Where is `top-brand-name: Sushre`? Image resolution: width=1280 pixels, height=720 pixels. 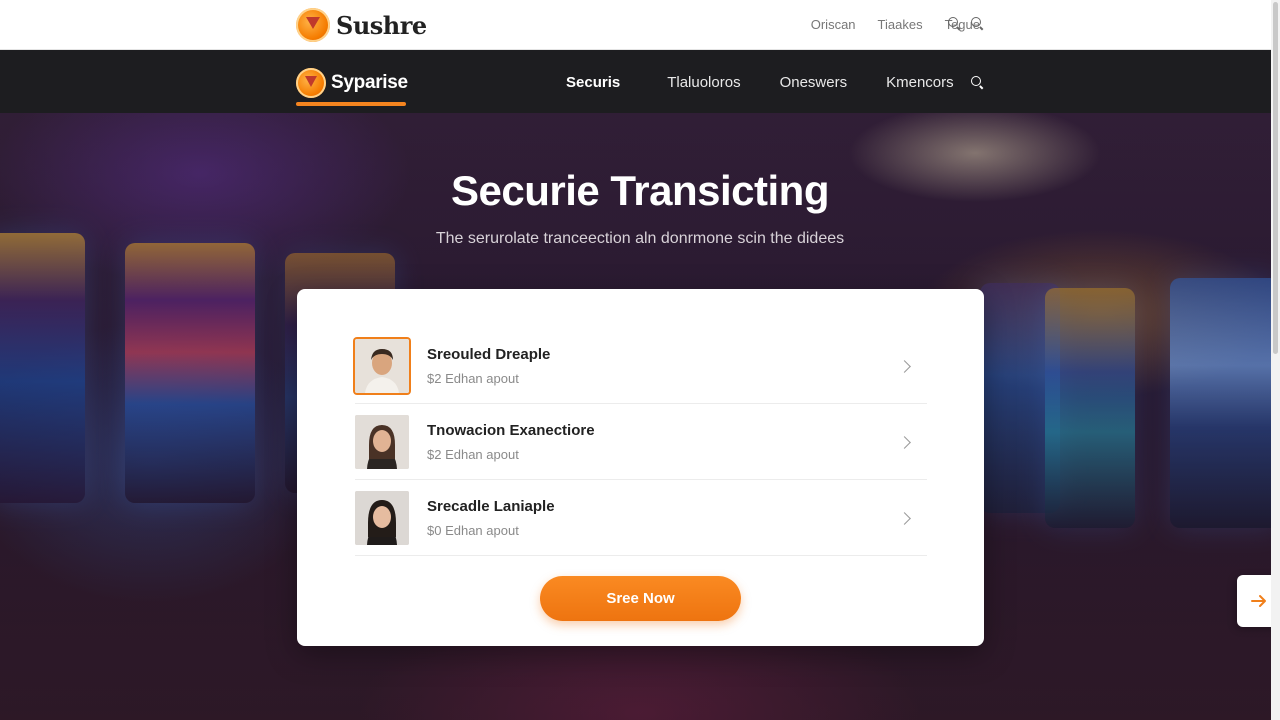 top-brand-name: Sushre is located at coordinates (381, 25).